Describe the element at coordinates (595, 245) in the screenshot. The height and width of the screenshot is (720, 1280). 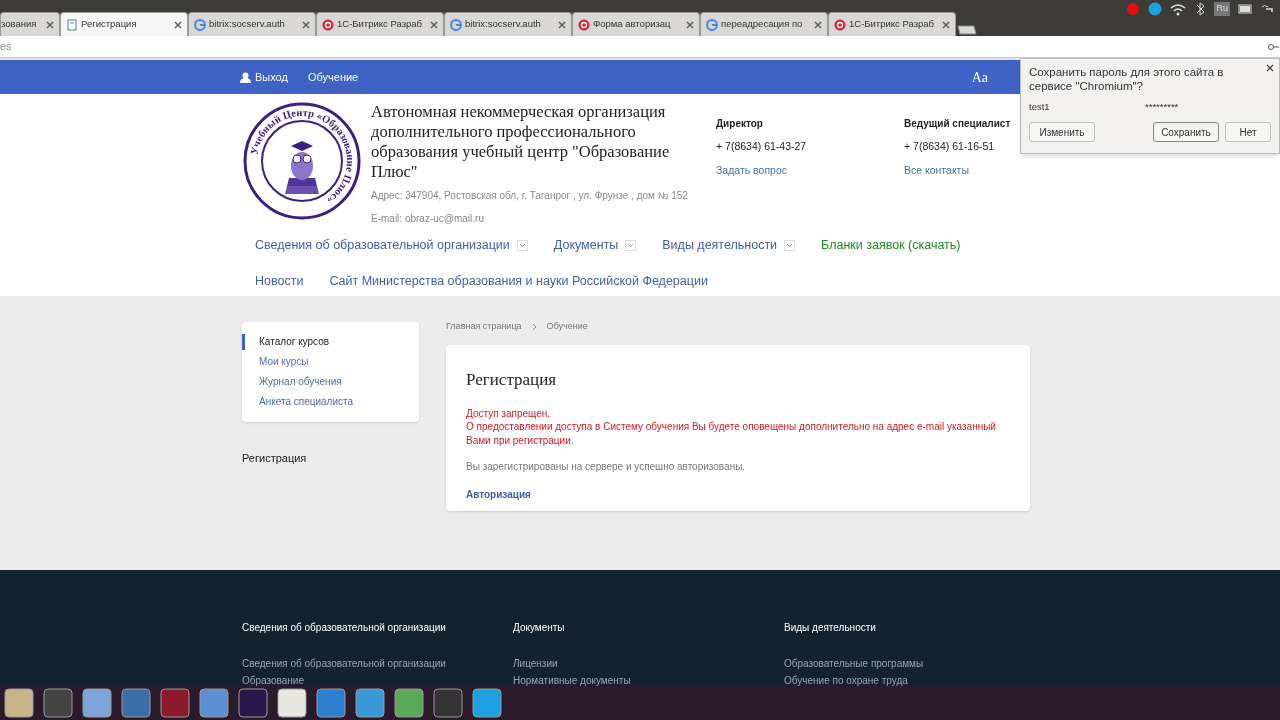
I see `nav-link: Документы` at that location.